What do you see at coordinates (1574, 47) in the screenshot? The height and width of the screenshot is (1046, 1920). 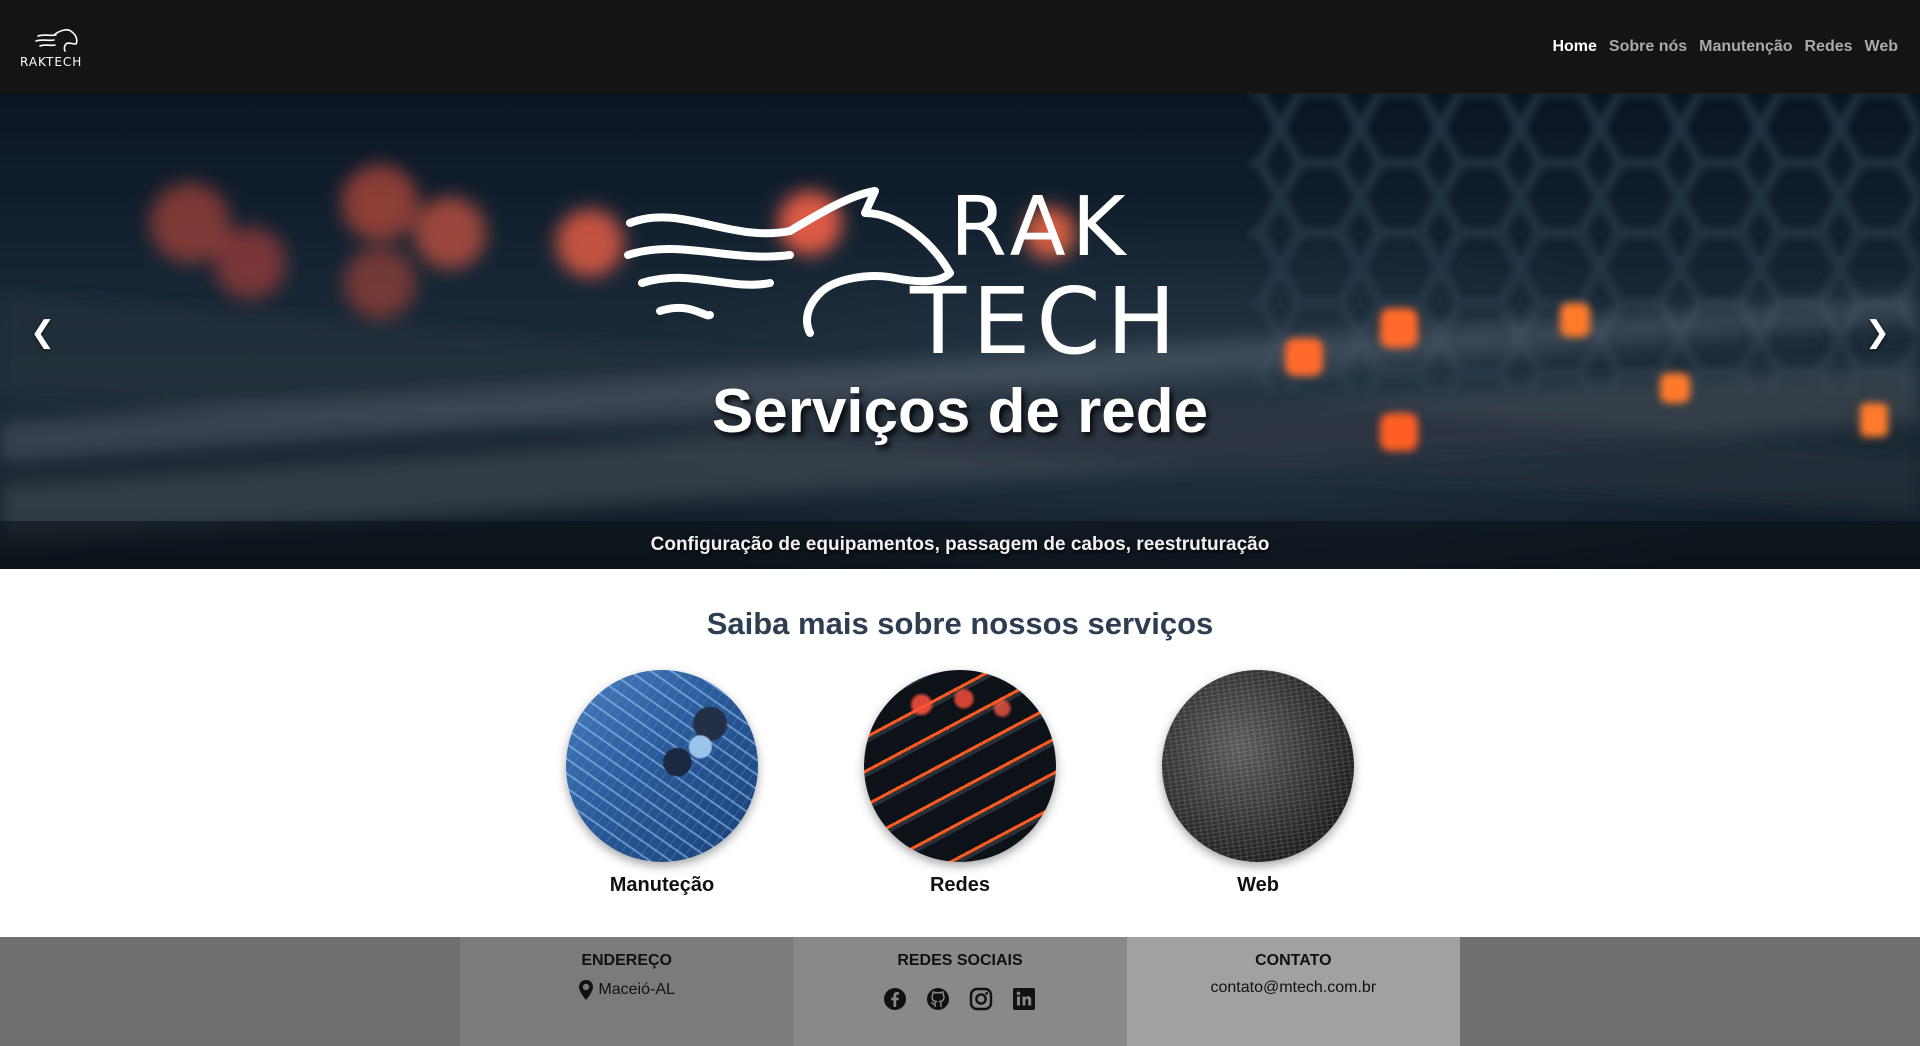 I see `nav-home: Home` at bounding box center [1574, 47].